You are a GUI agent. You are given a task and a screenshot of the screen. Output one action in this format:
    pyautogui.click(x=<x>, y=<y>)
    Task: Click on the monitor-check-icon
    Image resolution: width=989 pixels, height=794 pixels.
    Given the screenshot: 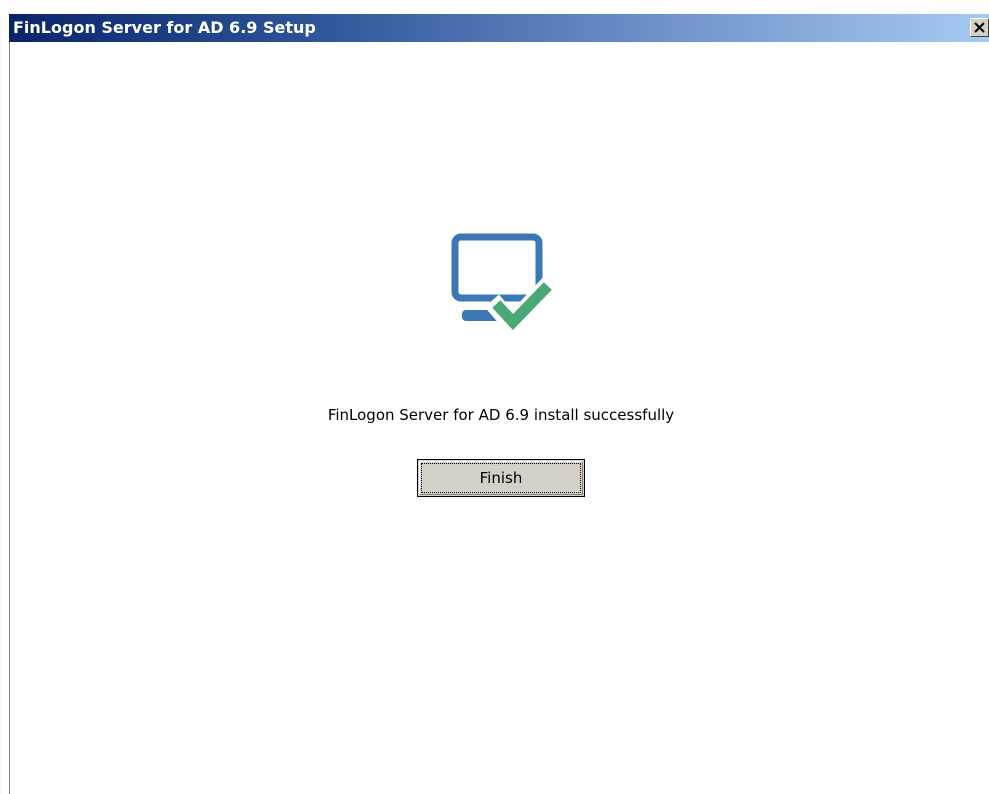 What is the action you would take?
    pyautogui.click(x=505, y=285)
    